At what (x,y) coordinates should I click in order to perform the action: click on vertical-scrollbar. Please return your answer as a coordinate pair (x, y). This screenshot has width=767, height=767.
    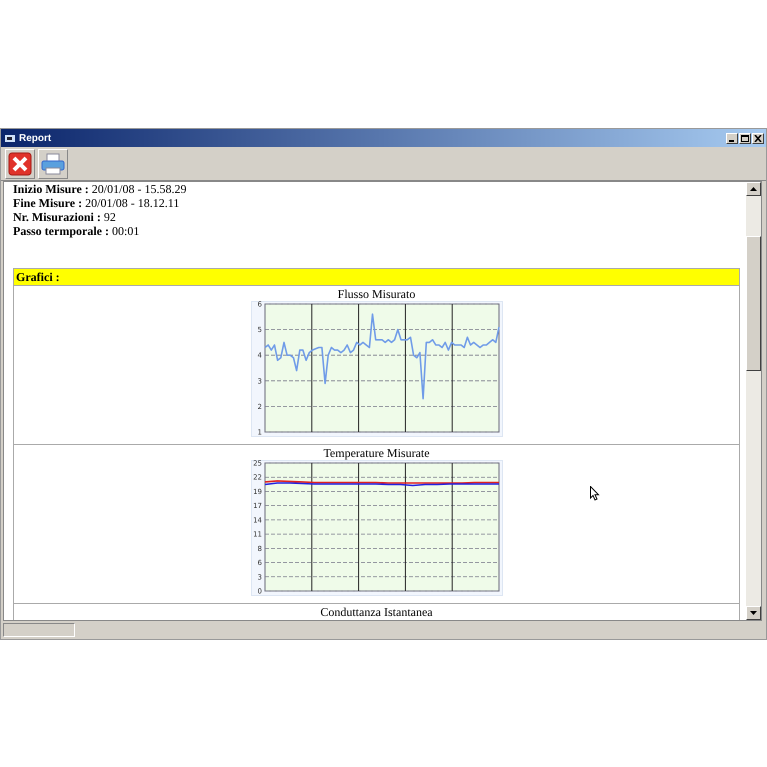
    Looking at the image, I should click on (753, 401).